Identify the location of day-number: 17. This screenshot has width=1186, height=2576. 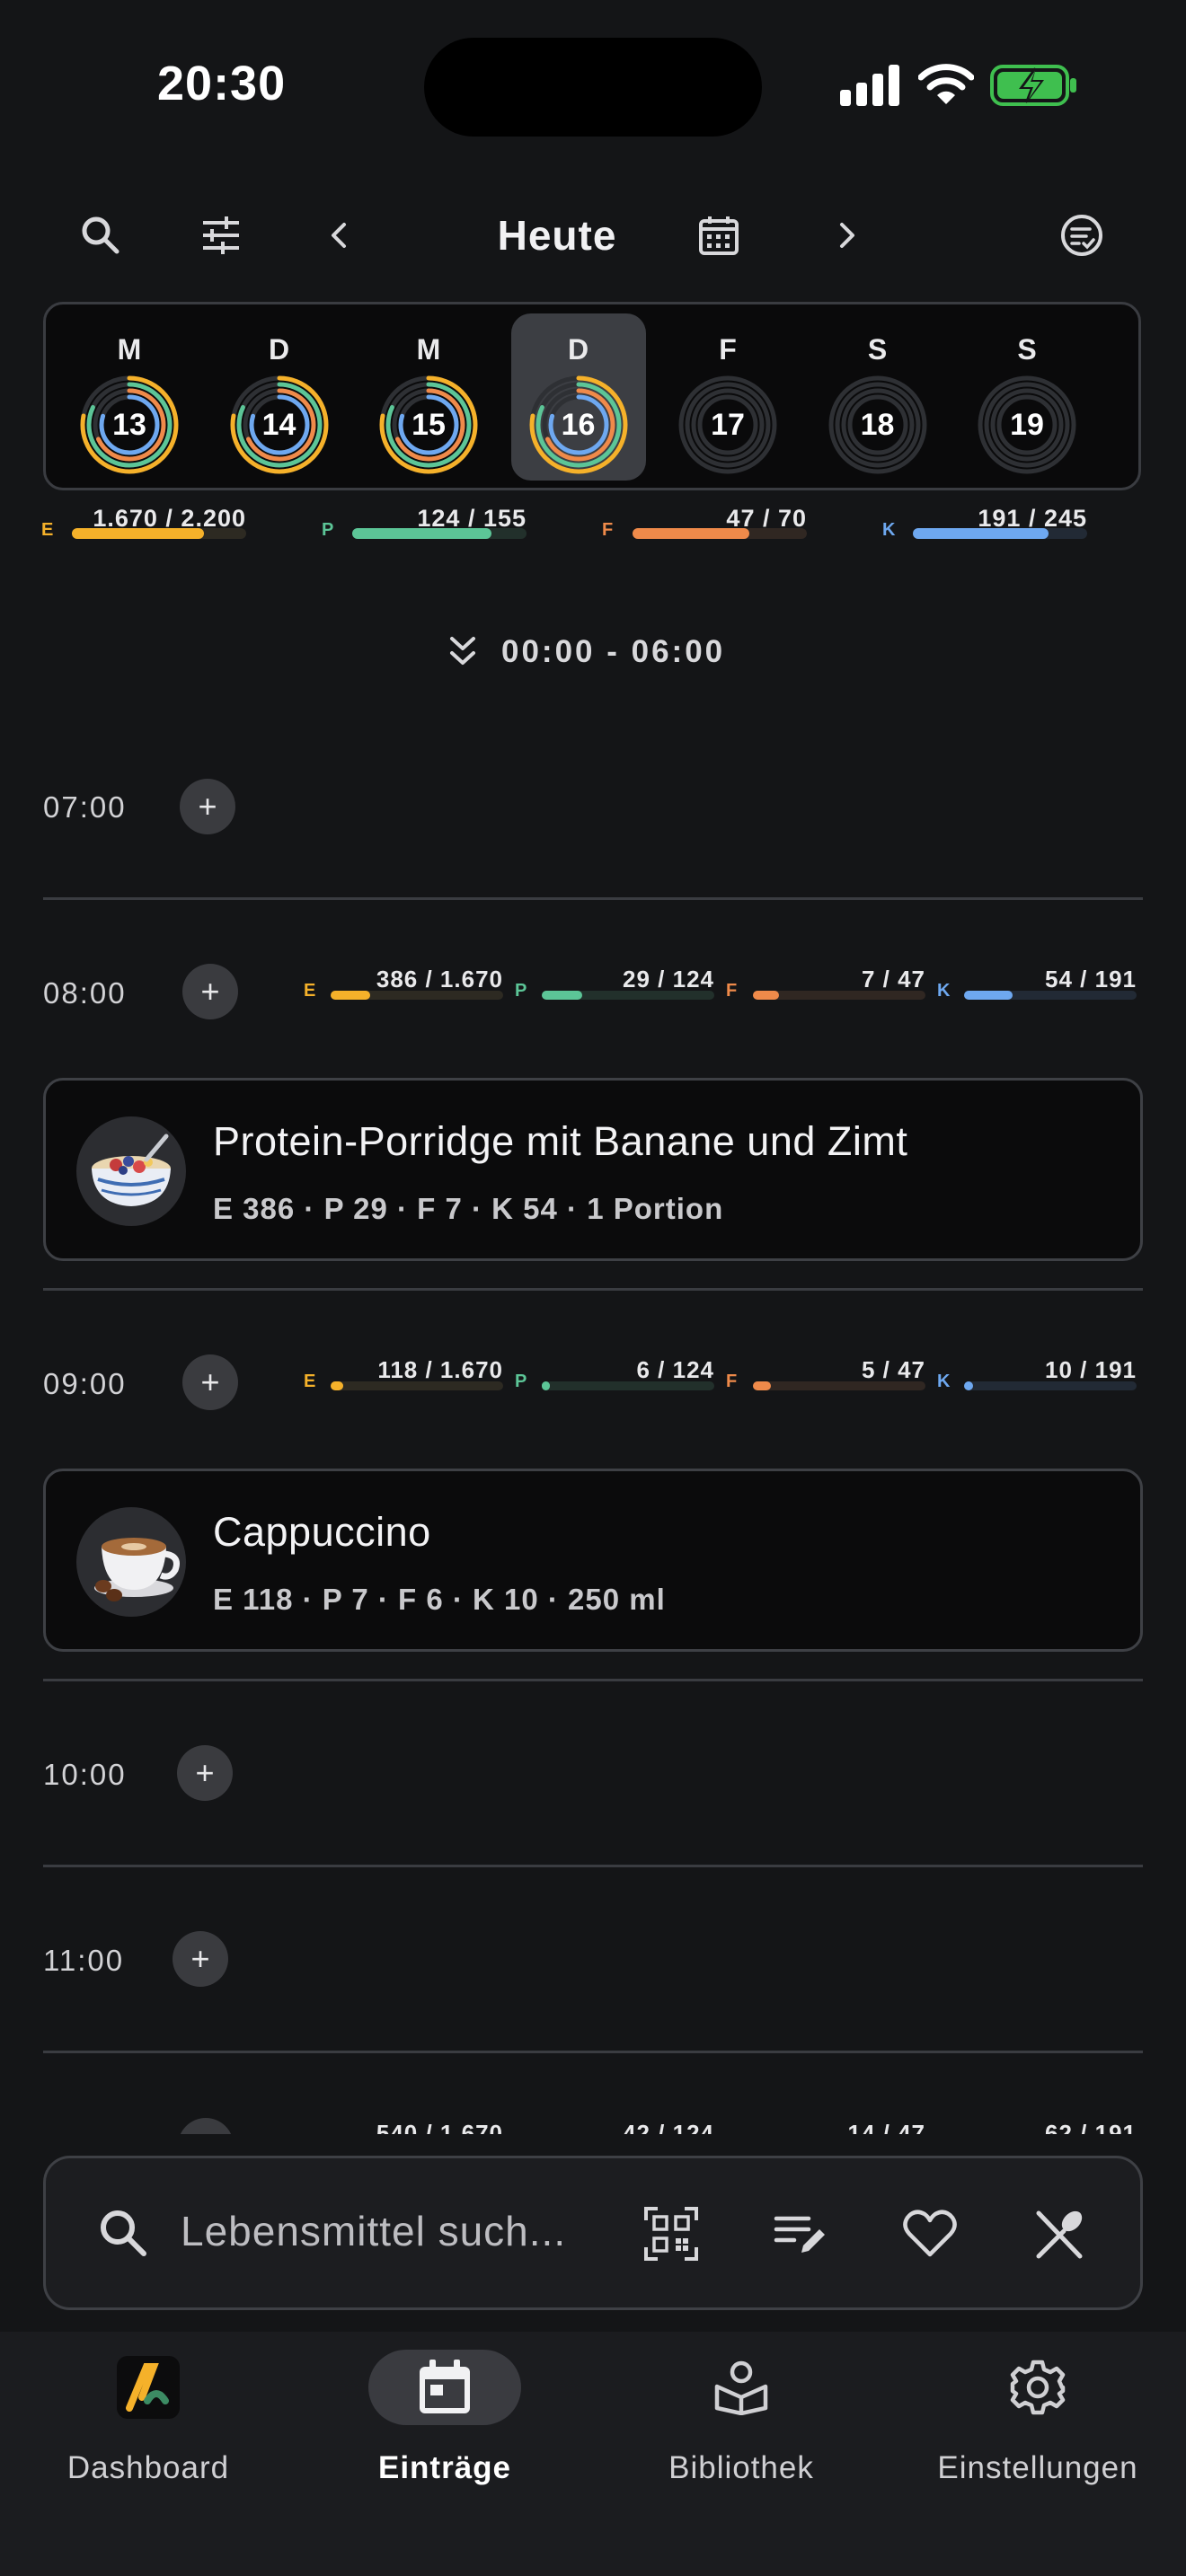
(728, 424).